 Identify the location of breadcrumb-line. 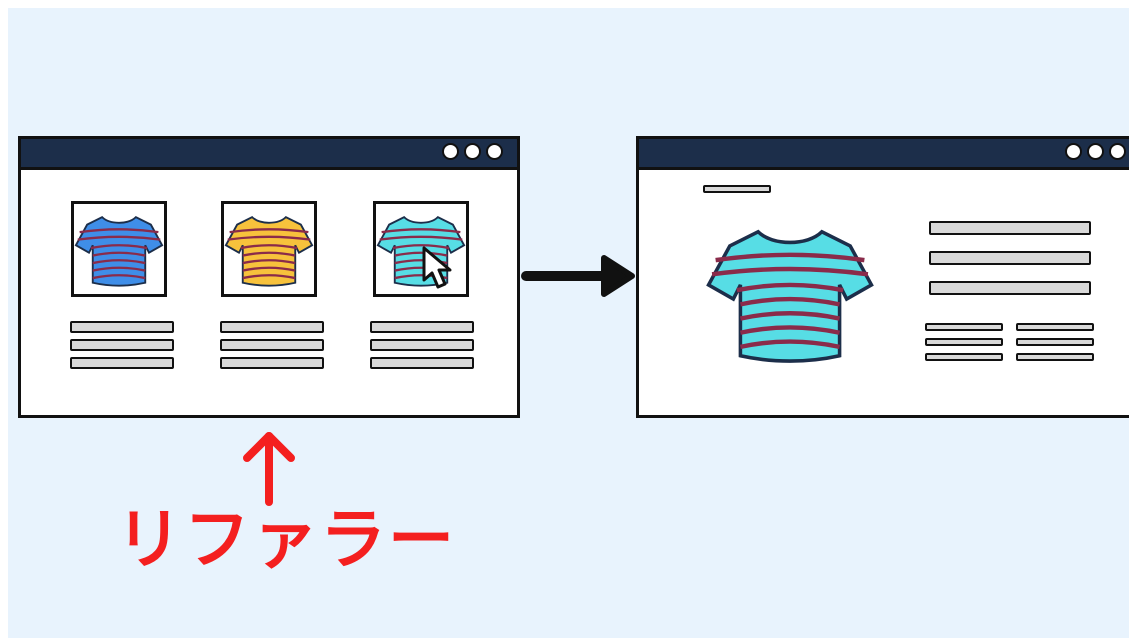
(737, 189).